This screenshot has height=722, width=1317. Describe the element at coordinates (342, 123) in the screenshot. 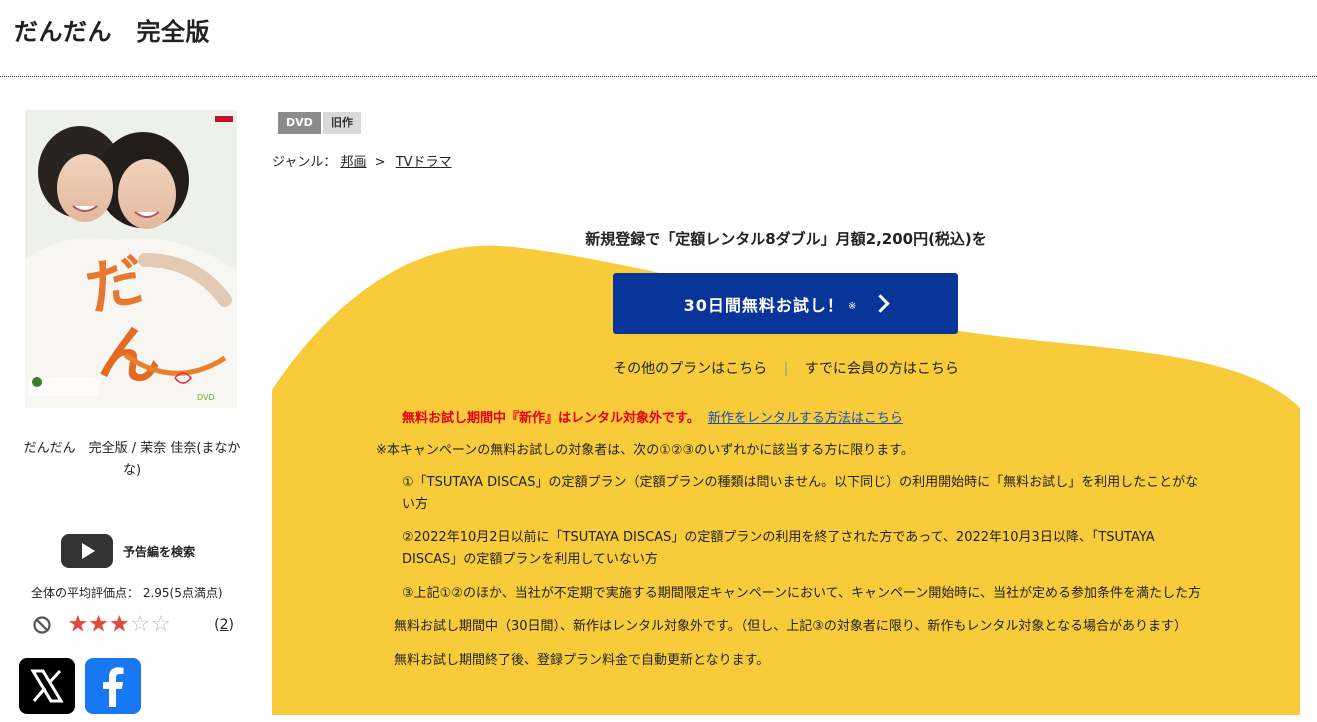

I see `age-tag: 旧作` at that location.